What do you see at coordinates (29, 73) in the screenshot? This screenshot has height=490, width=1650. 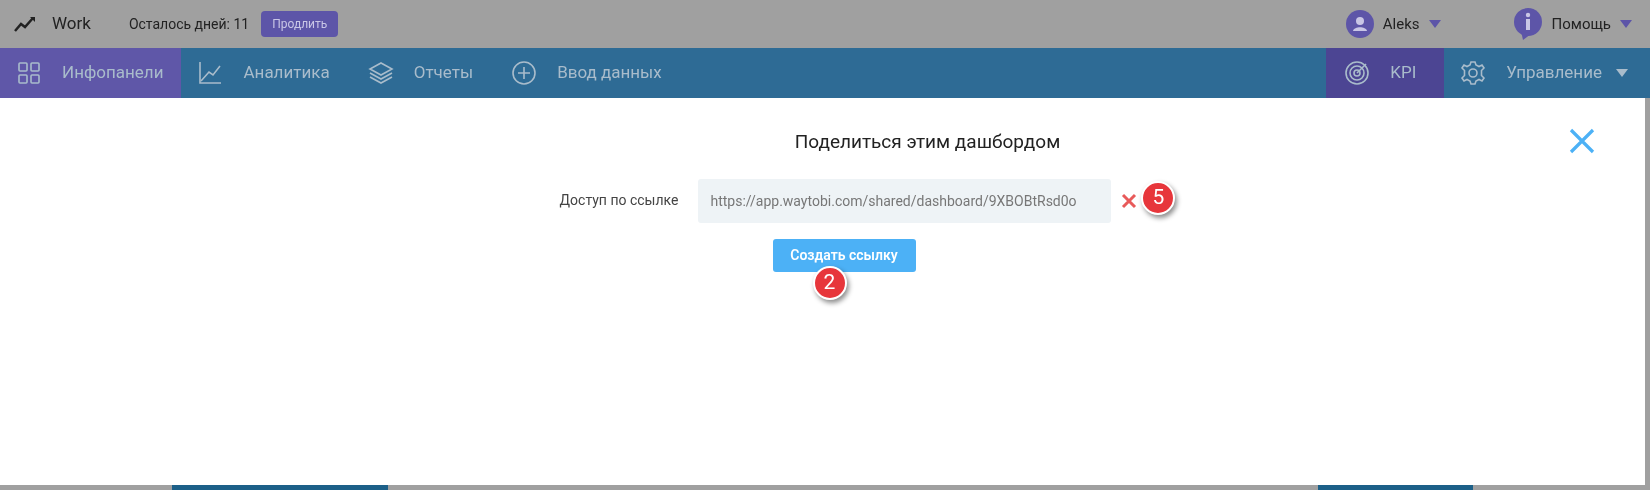 I see `grid-icon` at bounding box center [29, 73].